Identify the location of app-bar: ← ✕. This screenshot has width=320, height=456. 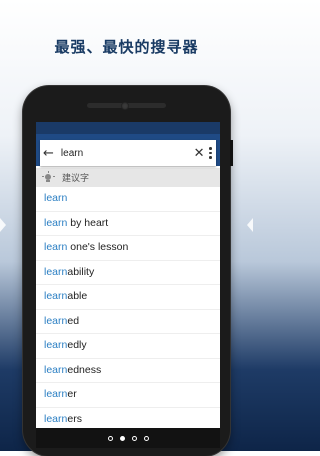
(128, 150).